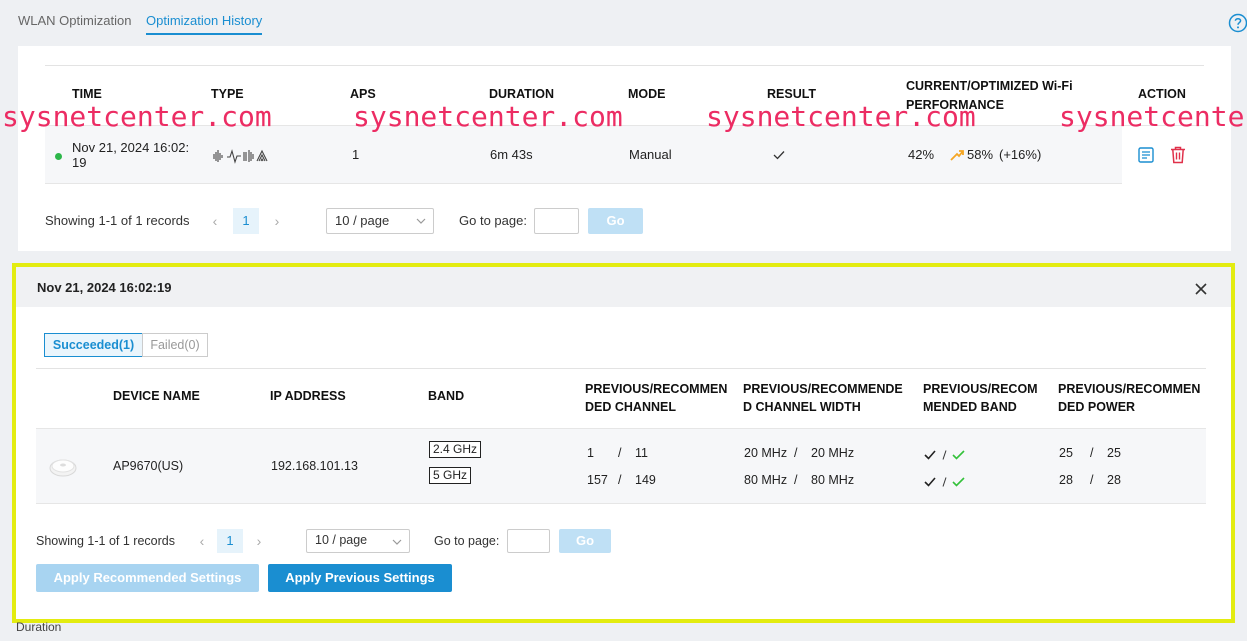  What do you see at coordinates (1114, 453) in the screenshot?
I see `power-rec-2g: 25` at bounding box center [1114, 453].